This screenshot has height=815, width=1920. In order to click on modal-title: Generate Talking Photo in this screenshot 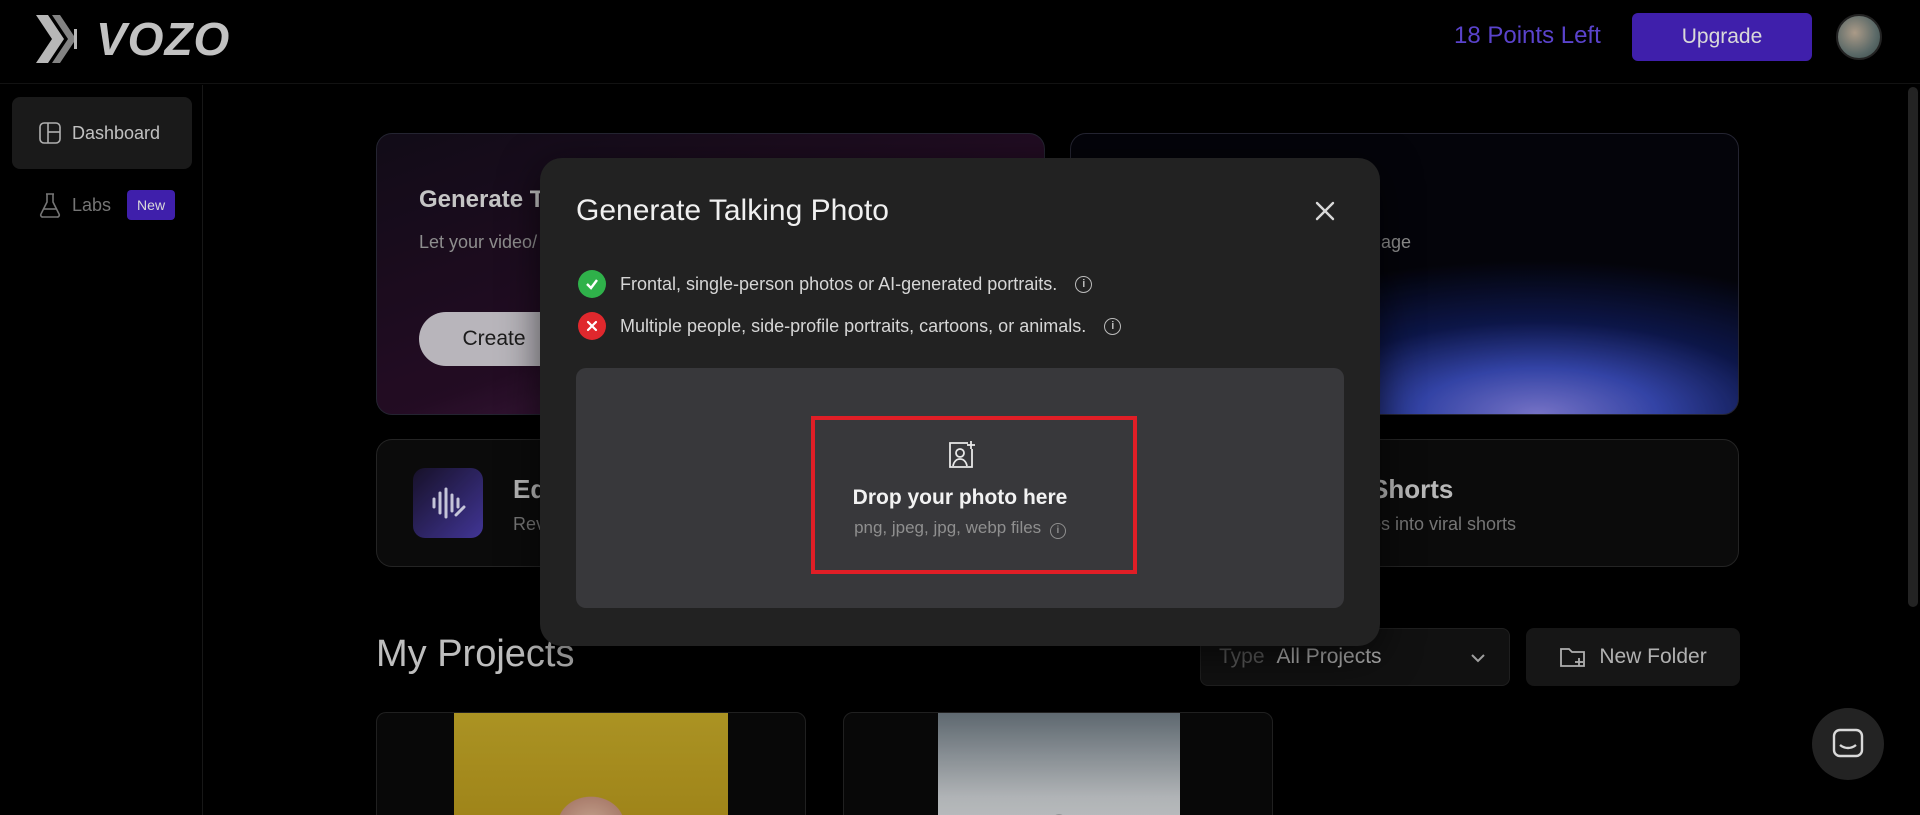, I will do `click(732, 210)`.